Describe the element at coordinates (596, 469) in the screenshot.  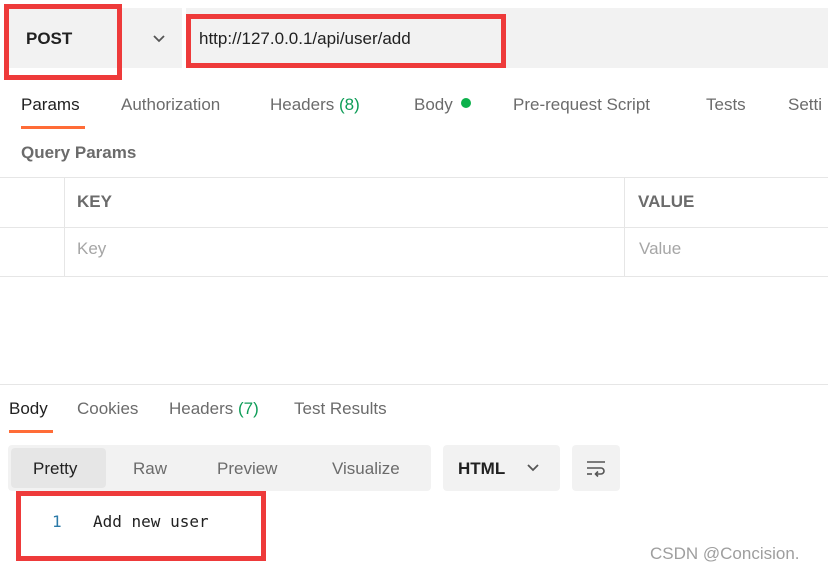
I see `wrap-lines-icon` at that location.